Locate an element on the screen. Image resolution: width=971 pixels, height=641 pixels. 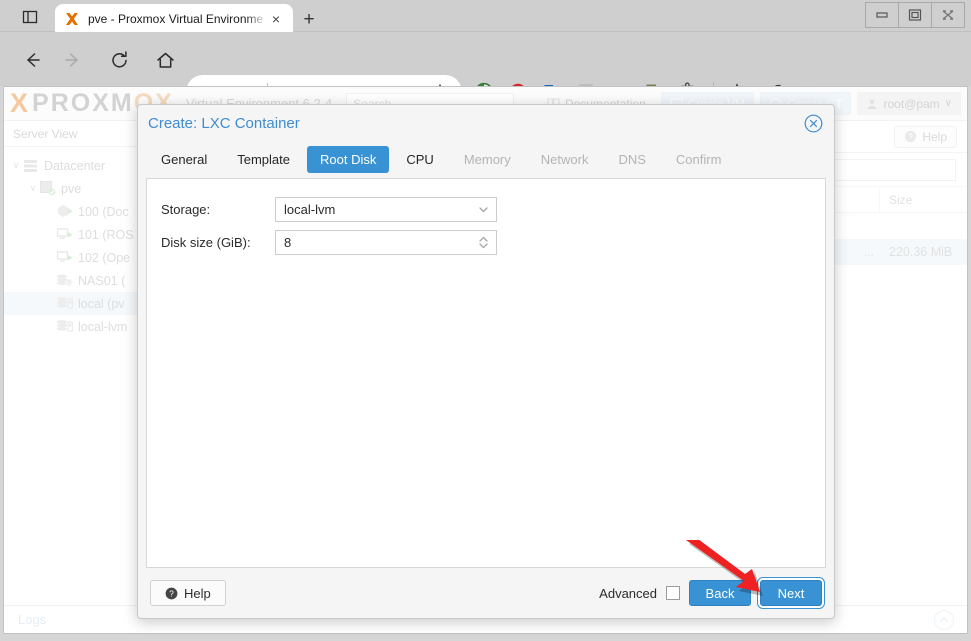
disk-size-spinner: 8 is located at coordinates (386, 242).